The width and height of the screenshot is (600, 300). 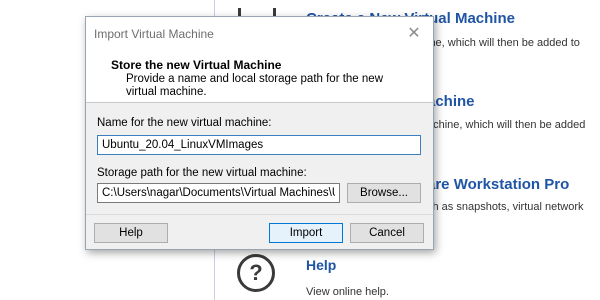 What do you see at coordinates (184, 123) in the screenshot?
I see `vm-name-label: Name for the new virtual machine:` at bounding box center [184, 123].